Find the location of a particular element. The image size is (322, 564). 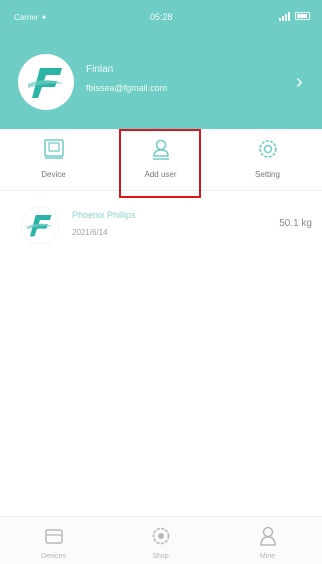

device-button: Device is located at coordinates (53, 160).